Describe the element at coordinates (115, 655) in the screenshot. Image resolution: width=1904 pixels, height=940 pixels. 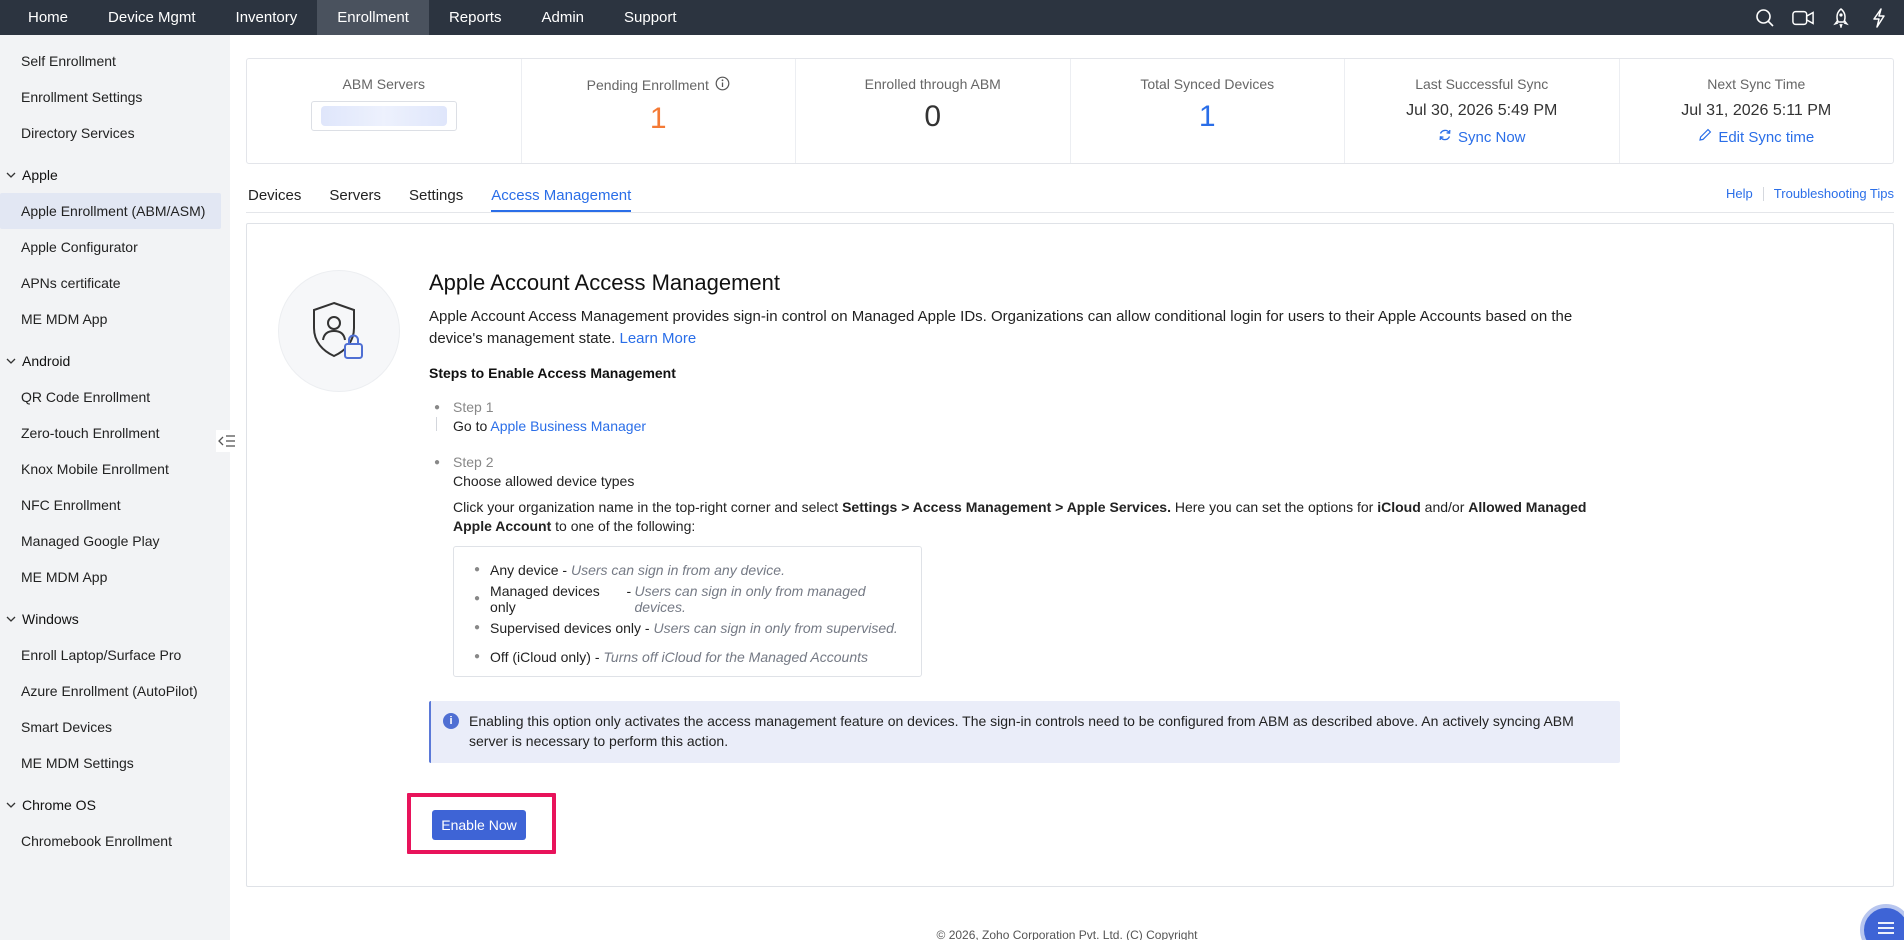
I see `sidebar-item-enroll-laptop: Enroll Laptop/Surface Pro` at that location.